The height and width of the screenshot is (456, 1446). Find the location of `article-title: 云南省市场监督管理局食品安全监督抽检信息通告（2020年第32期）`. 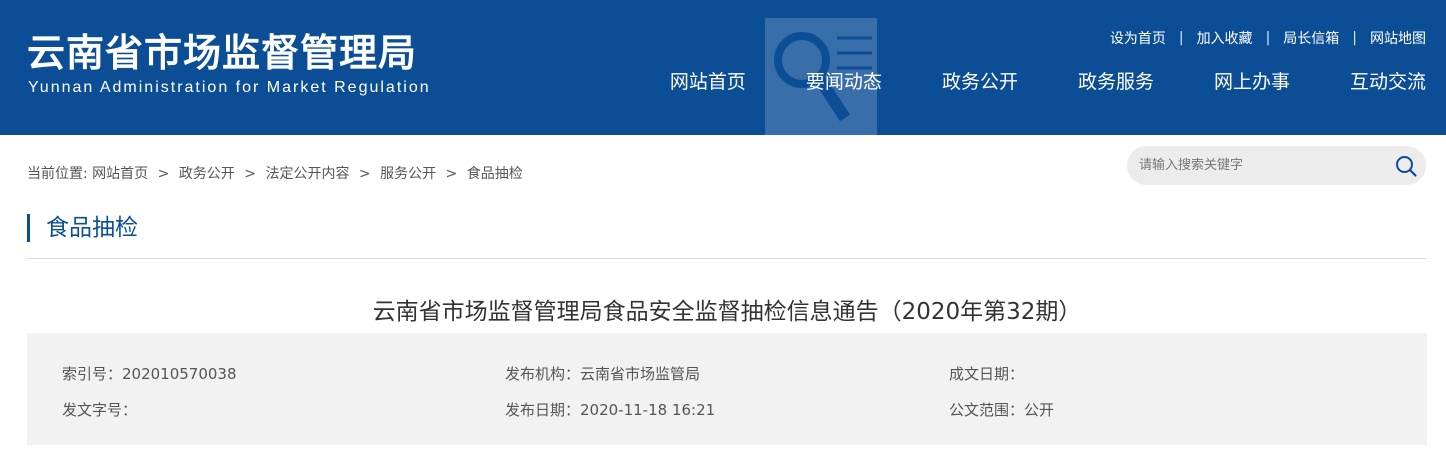

article-title: 云南省市场监督管理局食品安全监督抽检信息通告（2020年第32期） is located at coordinates (727, 312).